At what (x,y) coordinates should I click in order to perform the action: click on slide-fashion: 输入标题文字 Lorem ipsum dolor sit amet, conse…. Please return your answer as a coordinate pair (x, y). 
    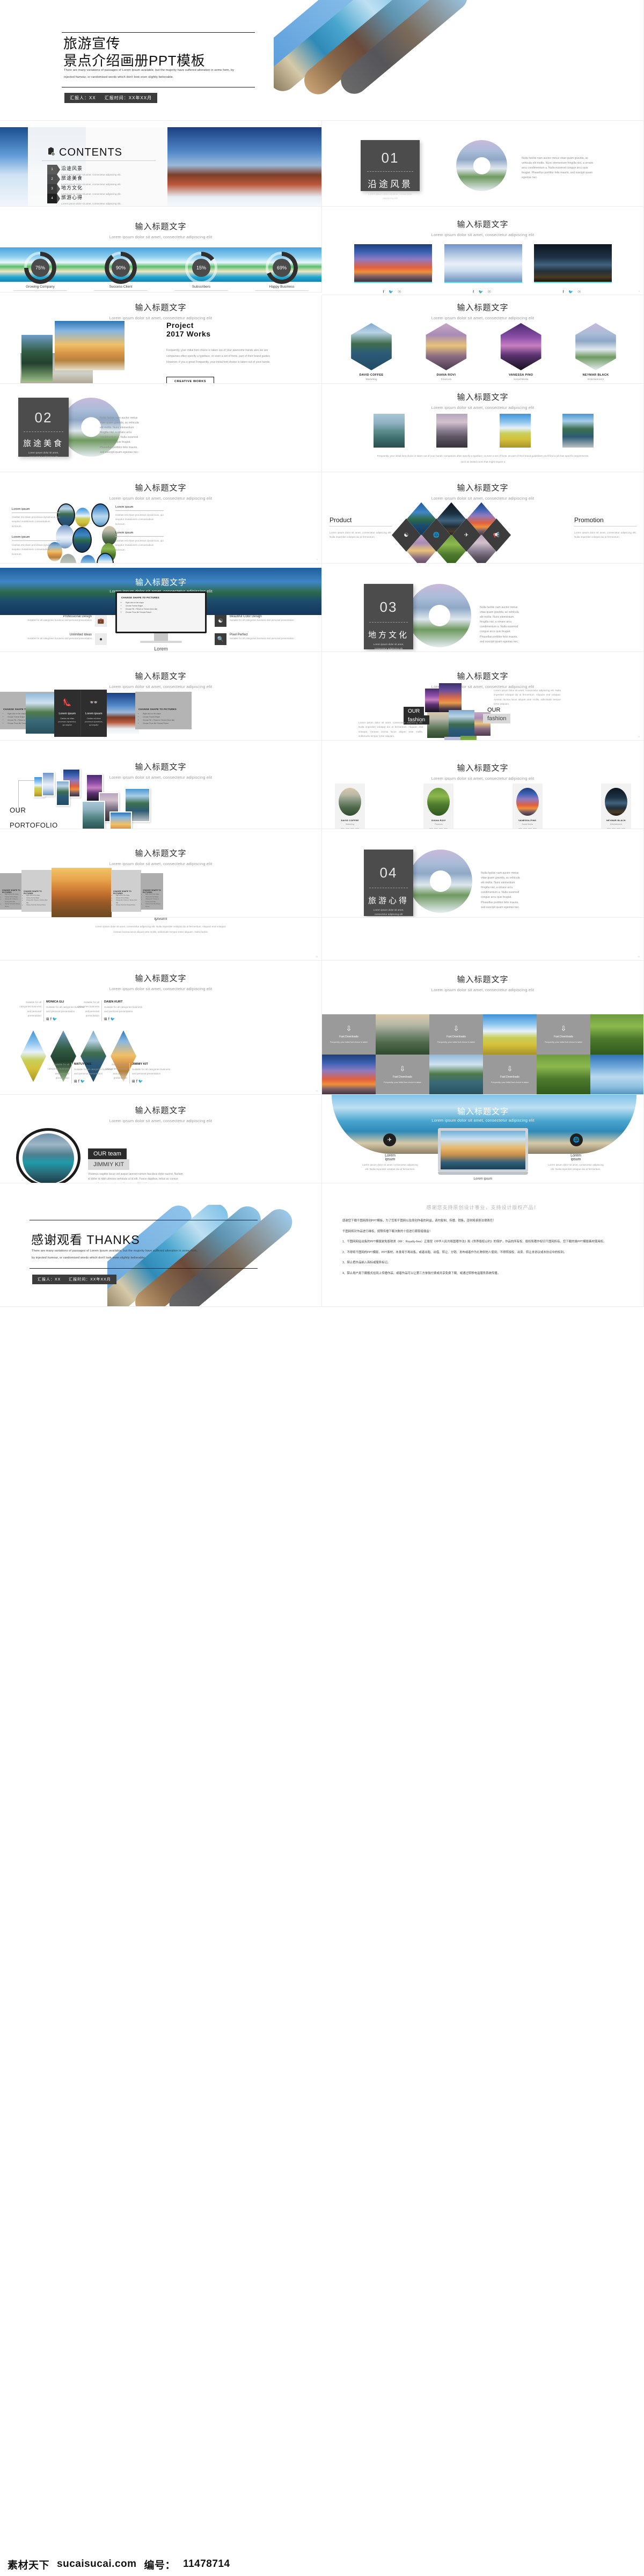
    Looking at the image, I should click on (483, 696).